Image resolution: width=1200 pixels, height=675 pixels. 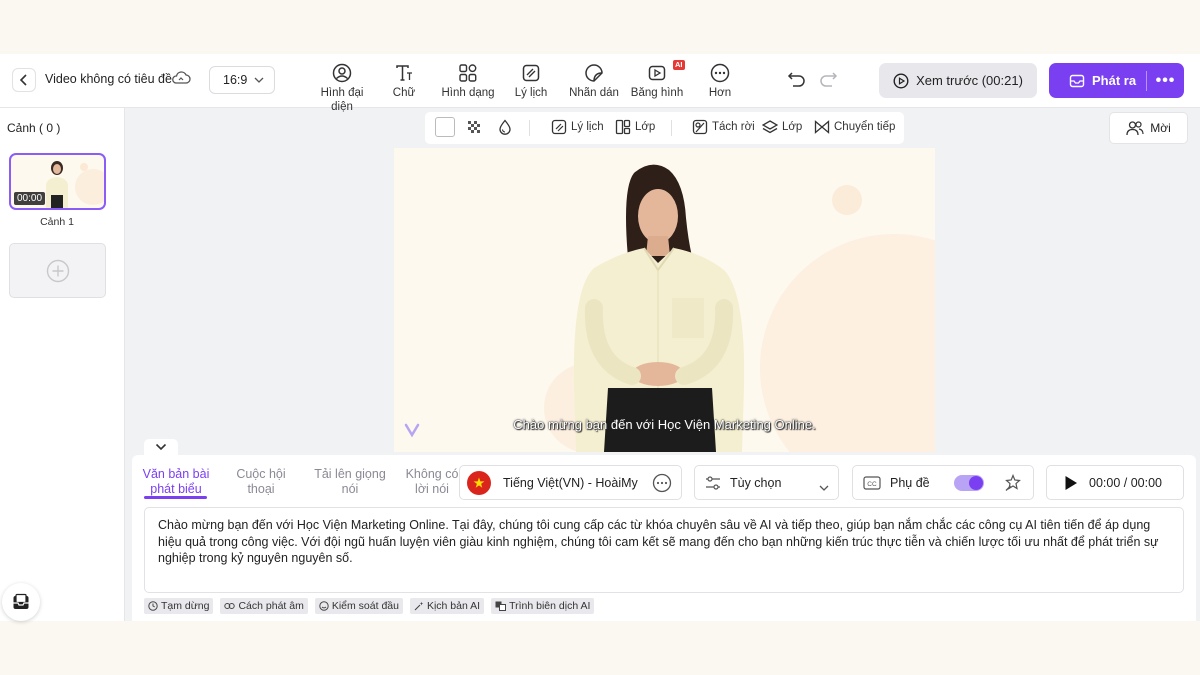 What do you see at coordinates (419, 606) in the screenshot?
I see `sparkle-wand-icon` at bounding box center [419, 606].